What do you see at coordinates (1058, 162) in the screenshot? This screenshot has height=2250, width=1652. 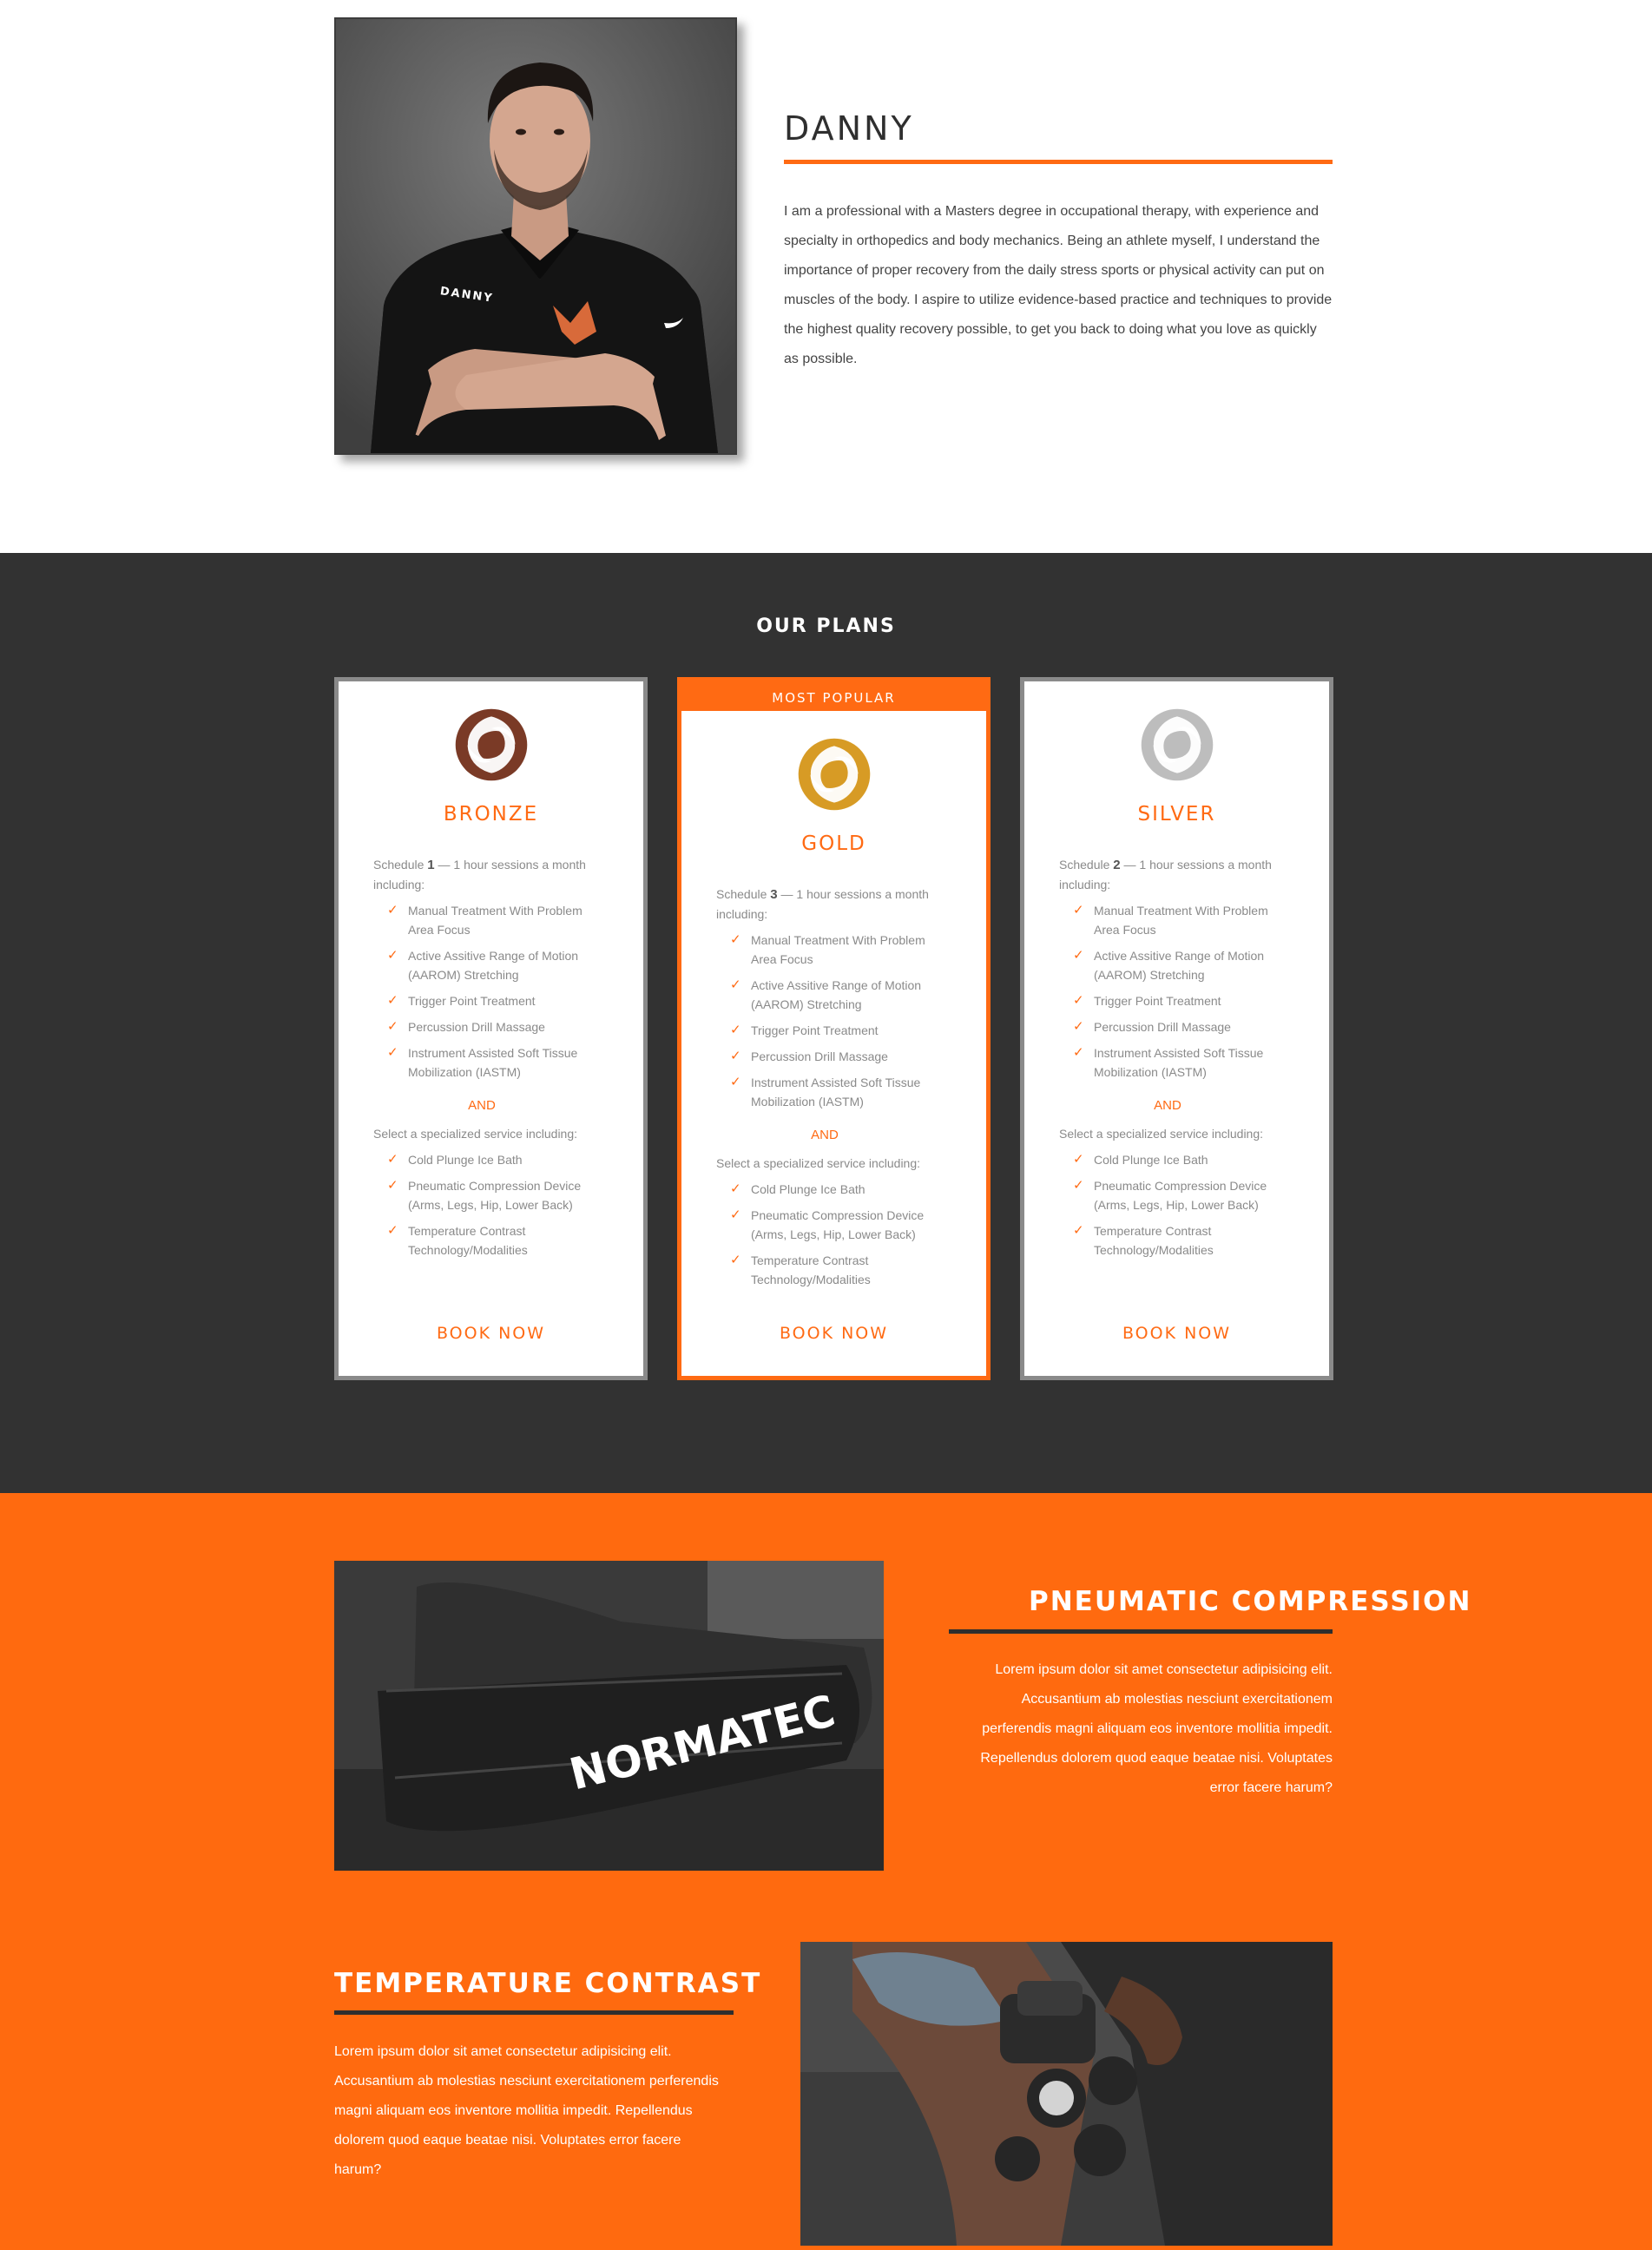 I see `name-underline` at bounding box center [1058, 162].